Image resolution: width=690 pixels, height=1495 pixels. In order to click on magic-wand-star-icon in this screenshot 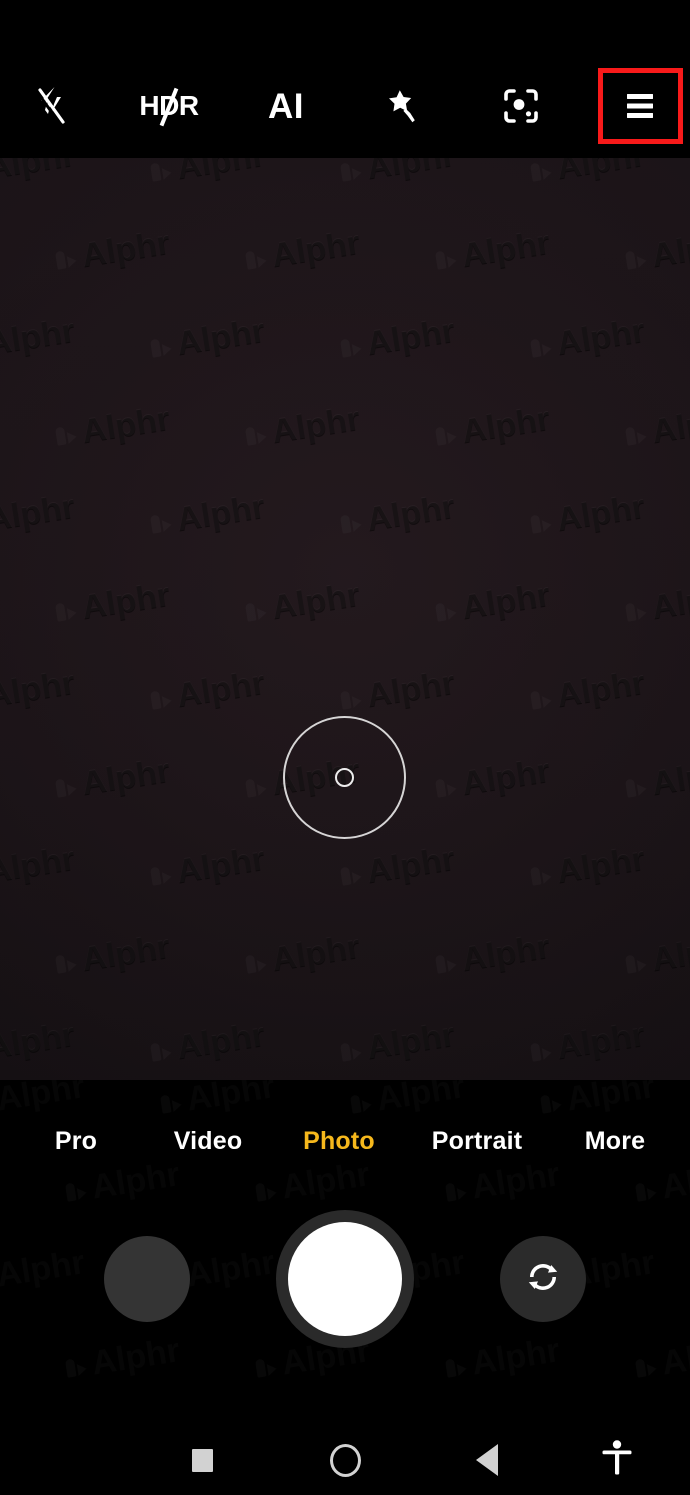, I will do `click(403, 106)`.